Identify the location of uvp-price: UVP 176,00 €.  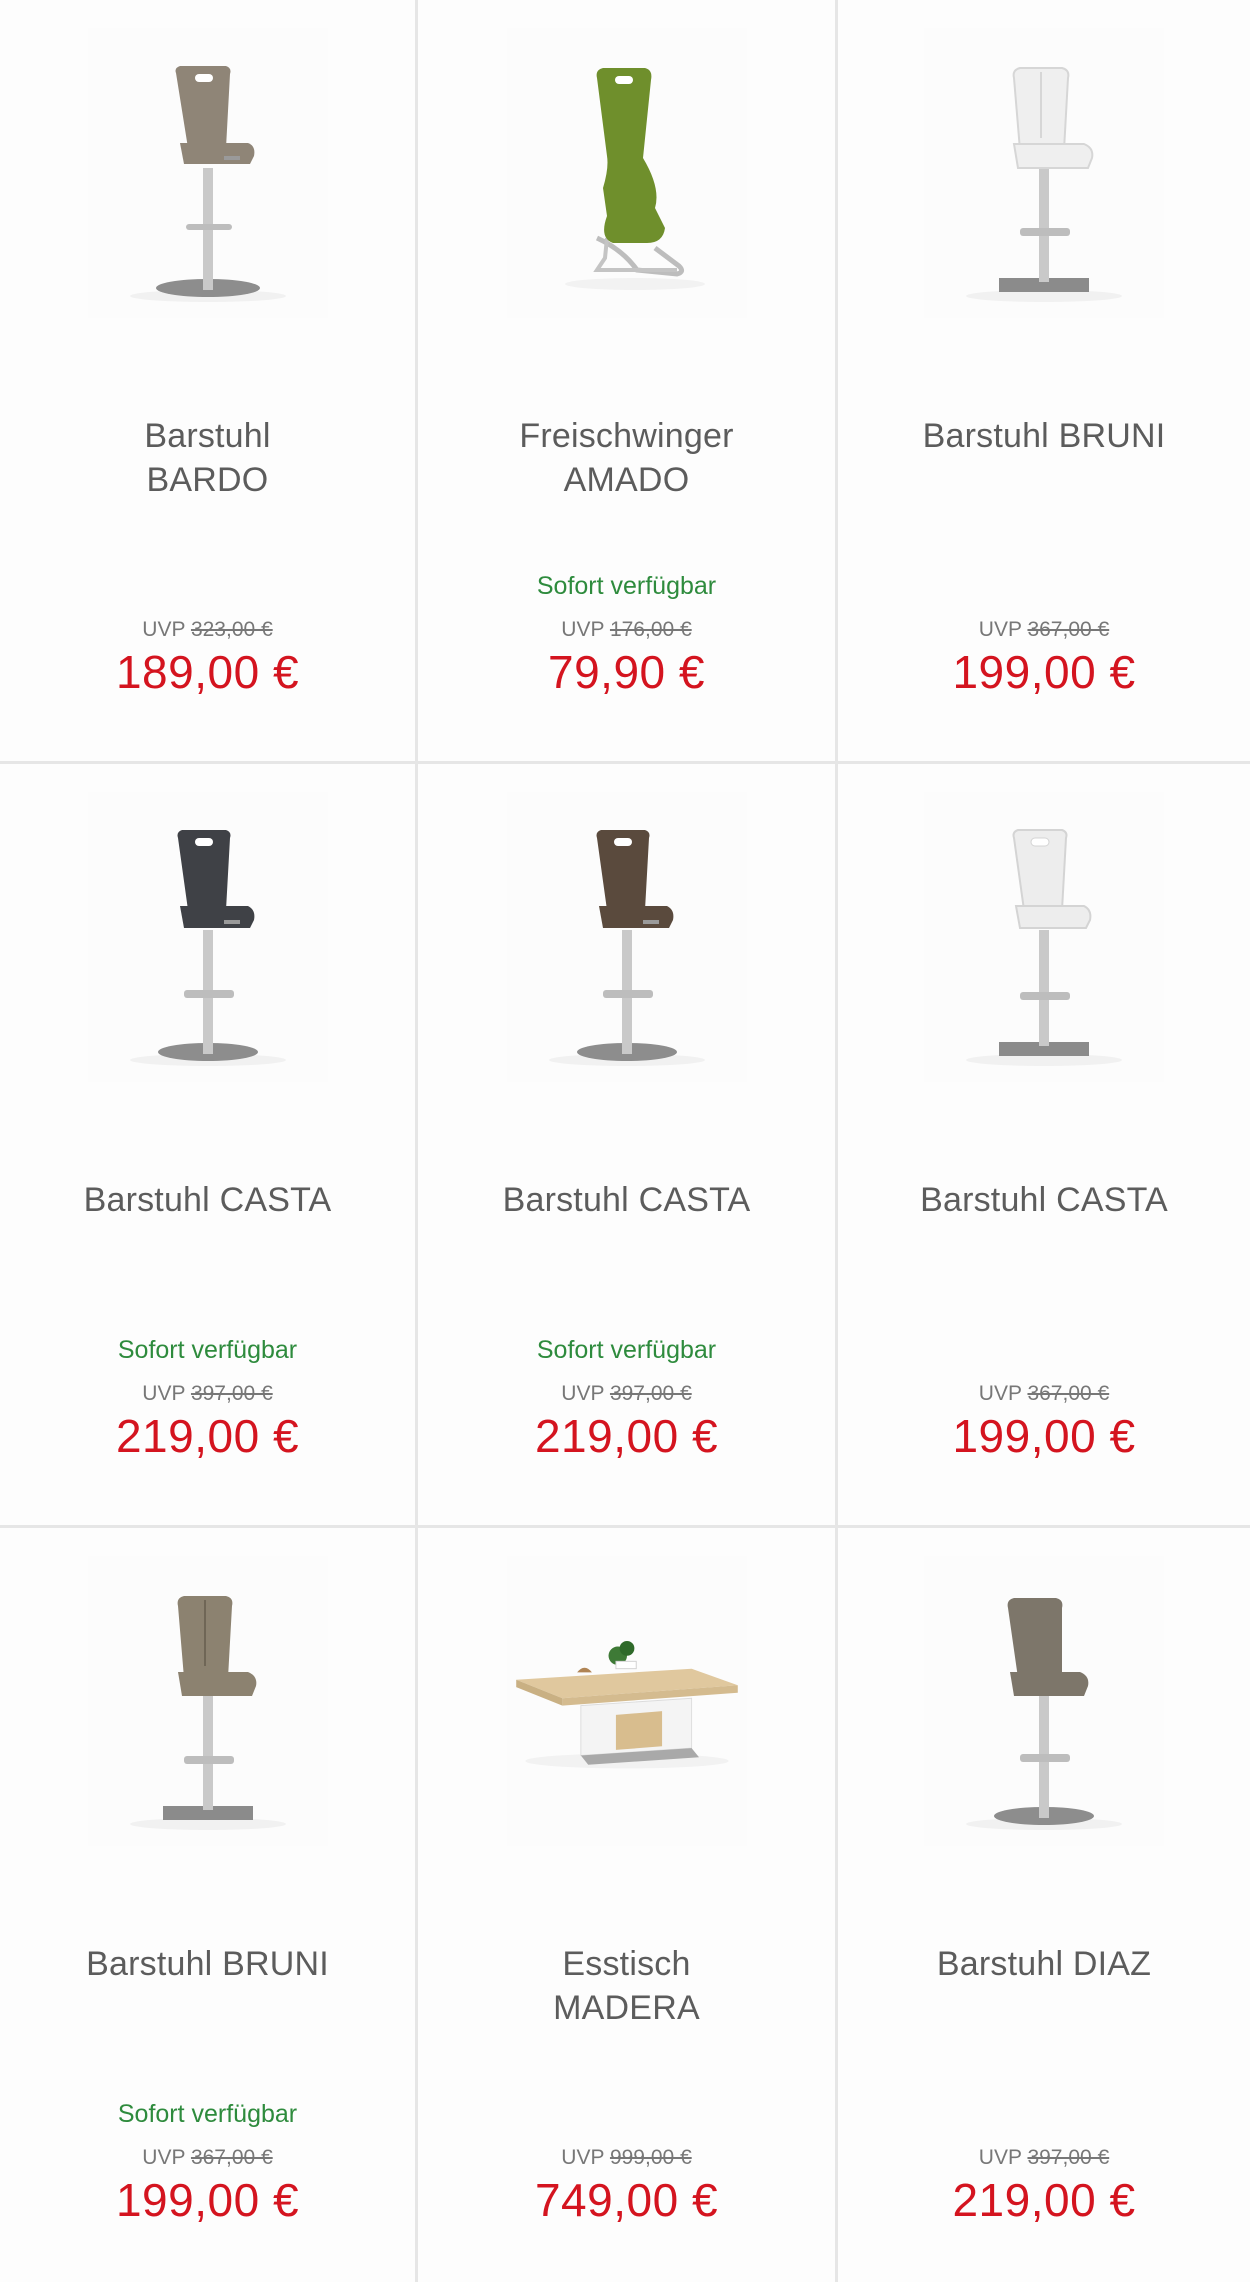
(626, 630).